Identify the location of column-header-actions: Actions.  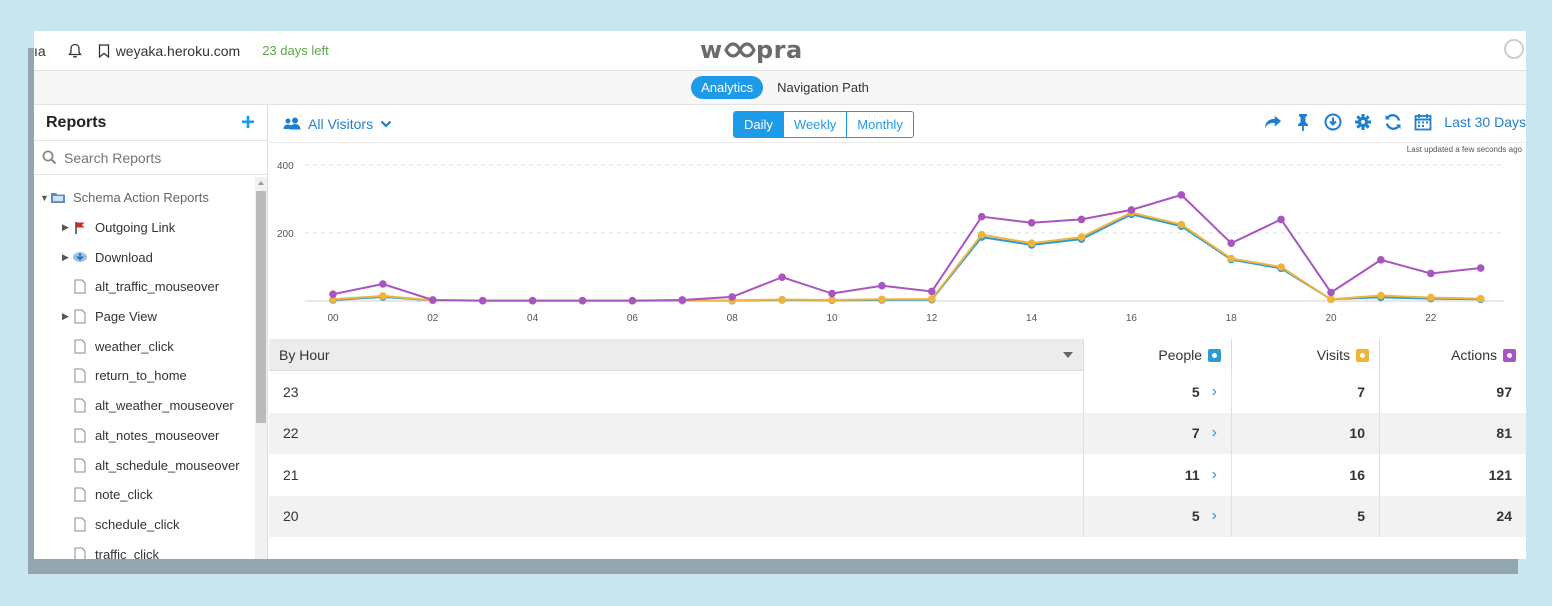
(1452, 355).